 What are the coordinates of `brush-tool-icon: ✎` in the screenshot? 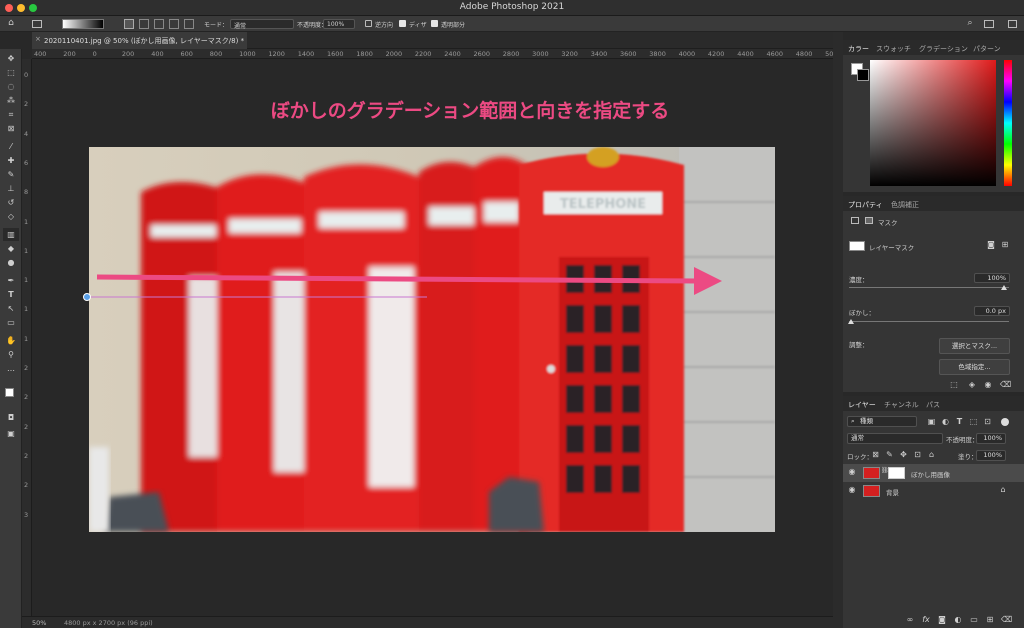 It's located at (11, 174).